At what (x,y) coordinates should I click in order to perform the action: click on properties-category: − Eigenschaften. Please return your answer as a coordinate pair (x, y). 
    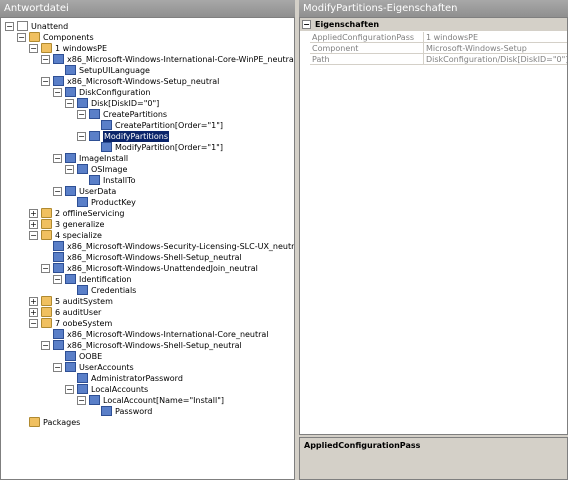
    Looking at the image, I should click on (433, 24).